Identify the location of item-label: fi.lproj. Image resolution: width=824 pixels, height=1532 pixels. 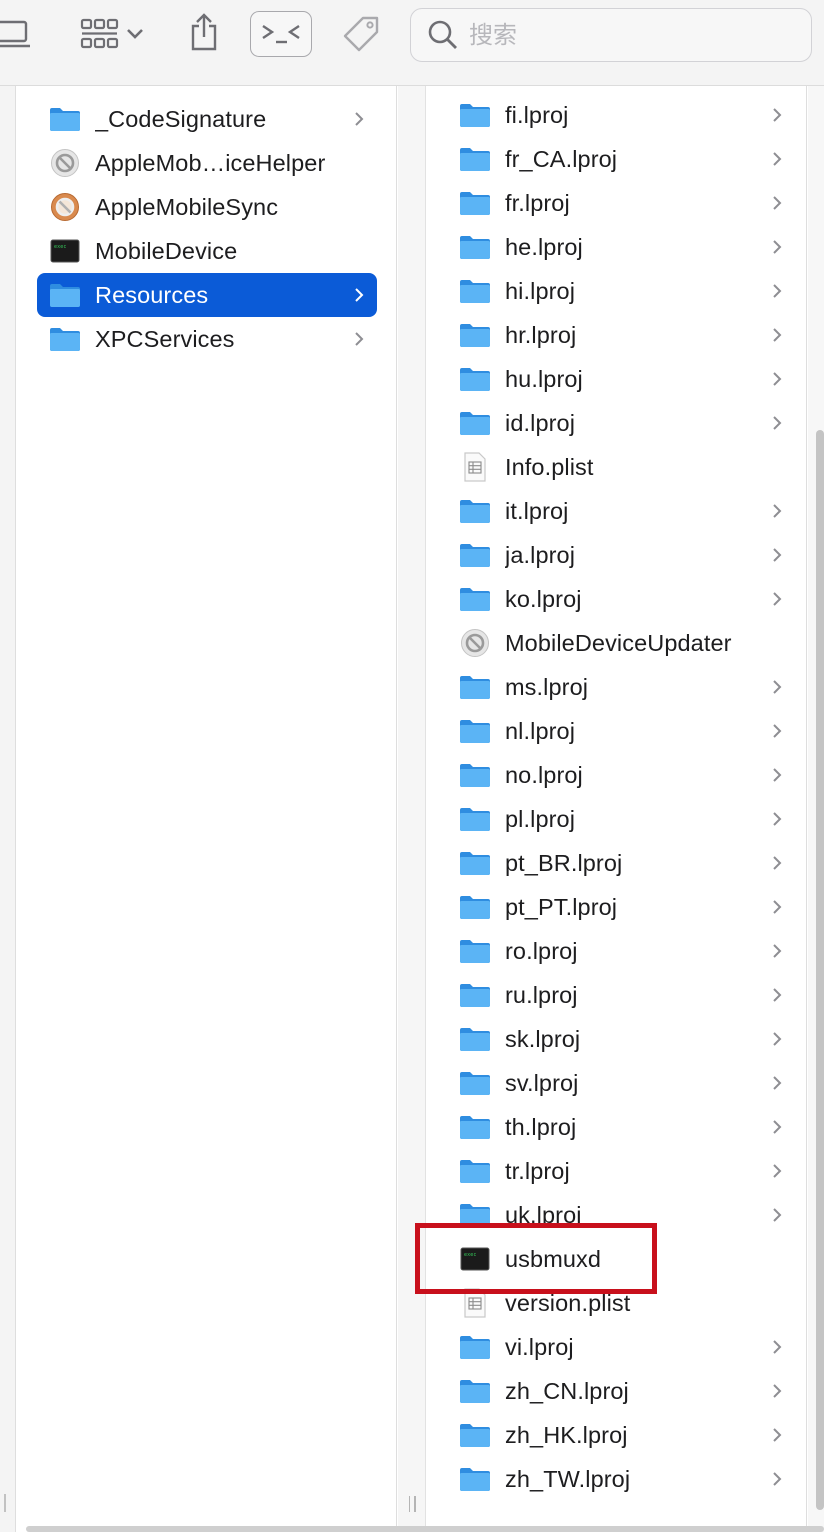
(537, 114).